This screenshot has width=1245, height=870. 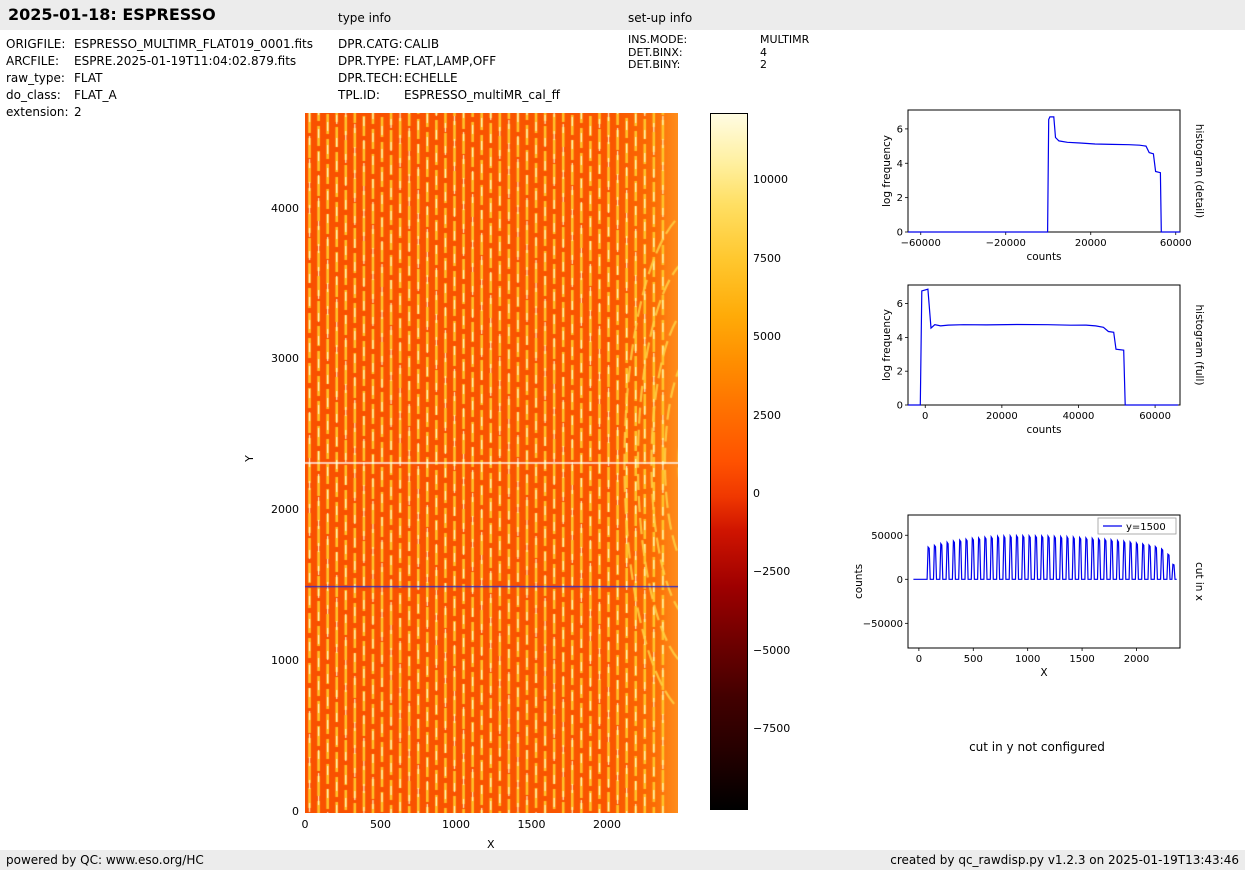 What do you see at coordinates (33, 61) in the screenshot?
I see `meta-label: ARCFILE:` at bounding box center [33, 61].